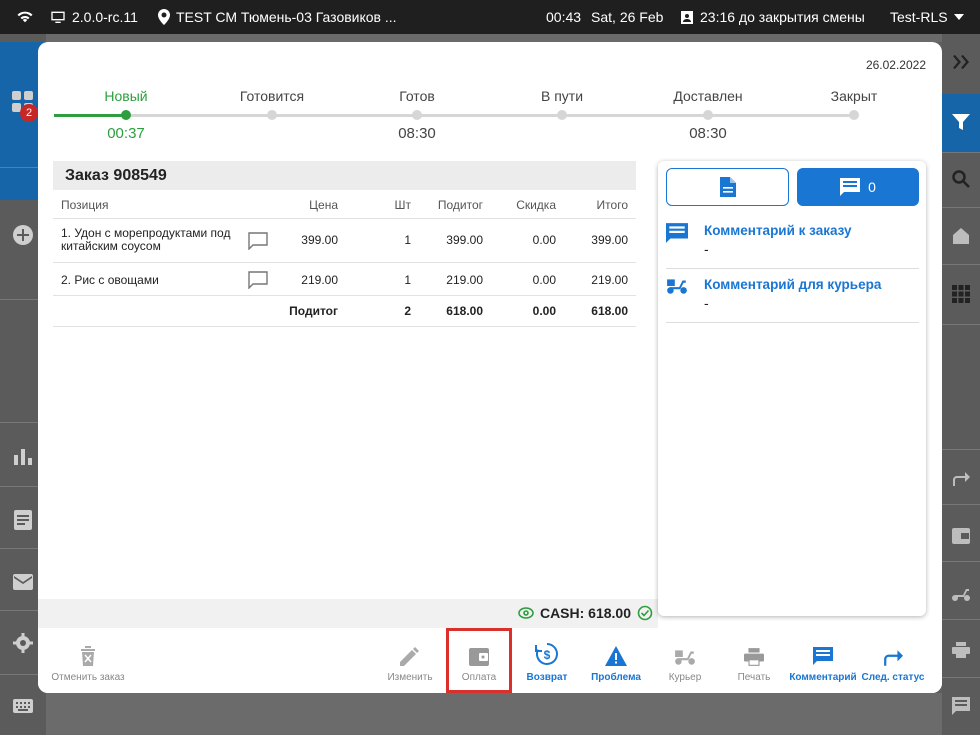  What do you see at coordinates (961, 236) in the screenshot?
I see `store-icon` at bounding box center [961, 236].